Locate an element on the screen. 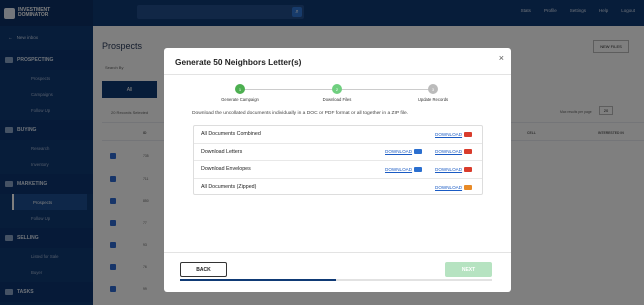 Image resolution: width=644 pixels, height=305 pixels. step-2-label: Download Files is located at coordinates (337, 99).